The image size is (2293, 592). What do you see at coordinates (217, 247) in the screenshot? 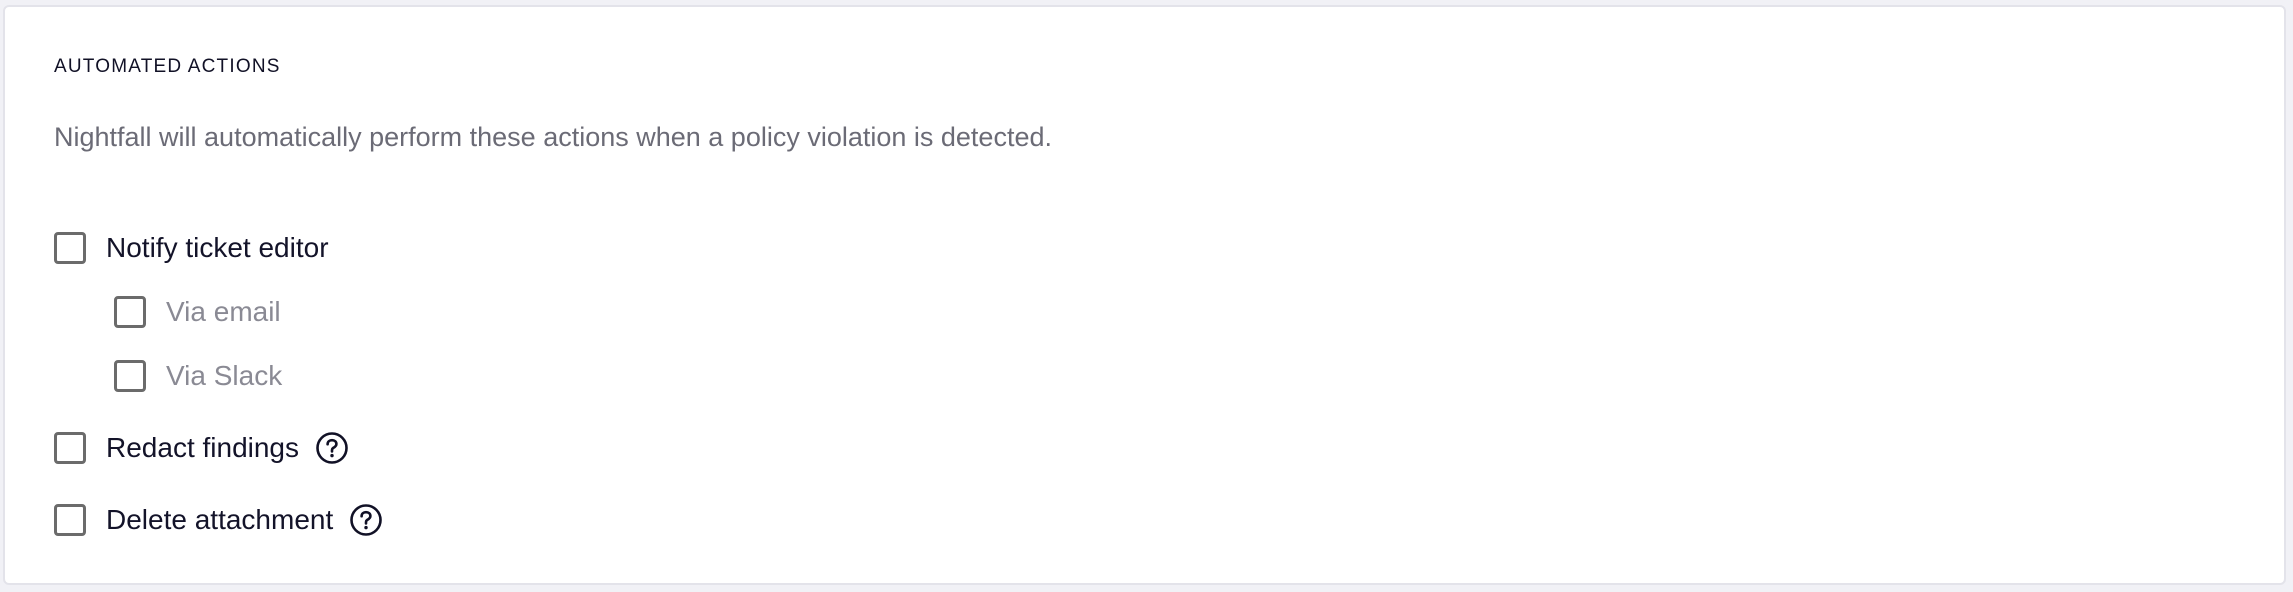
I see `notify-ticket-editor-label: Notify ticket editor` at bounding box center [217, 247].